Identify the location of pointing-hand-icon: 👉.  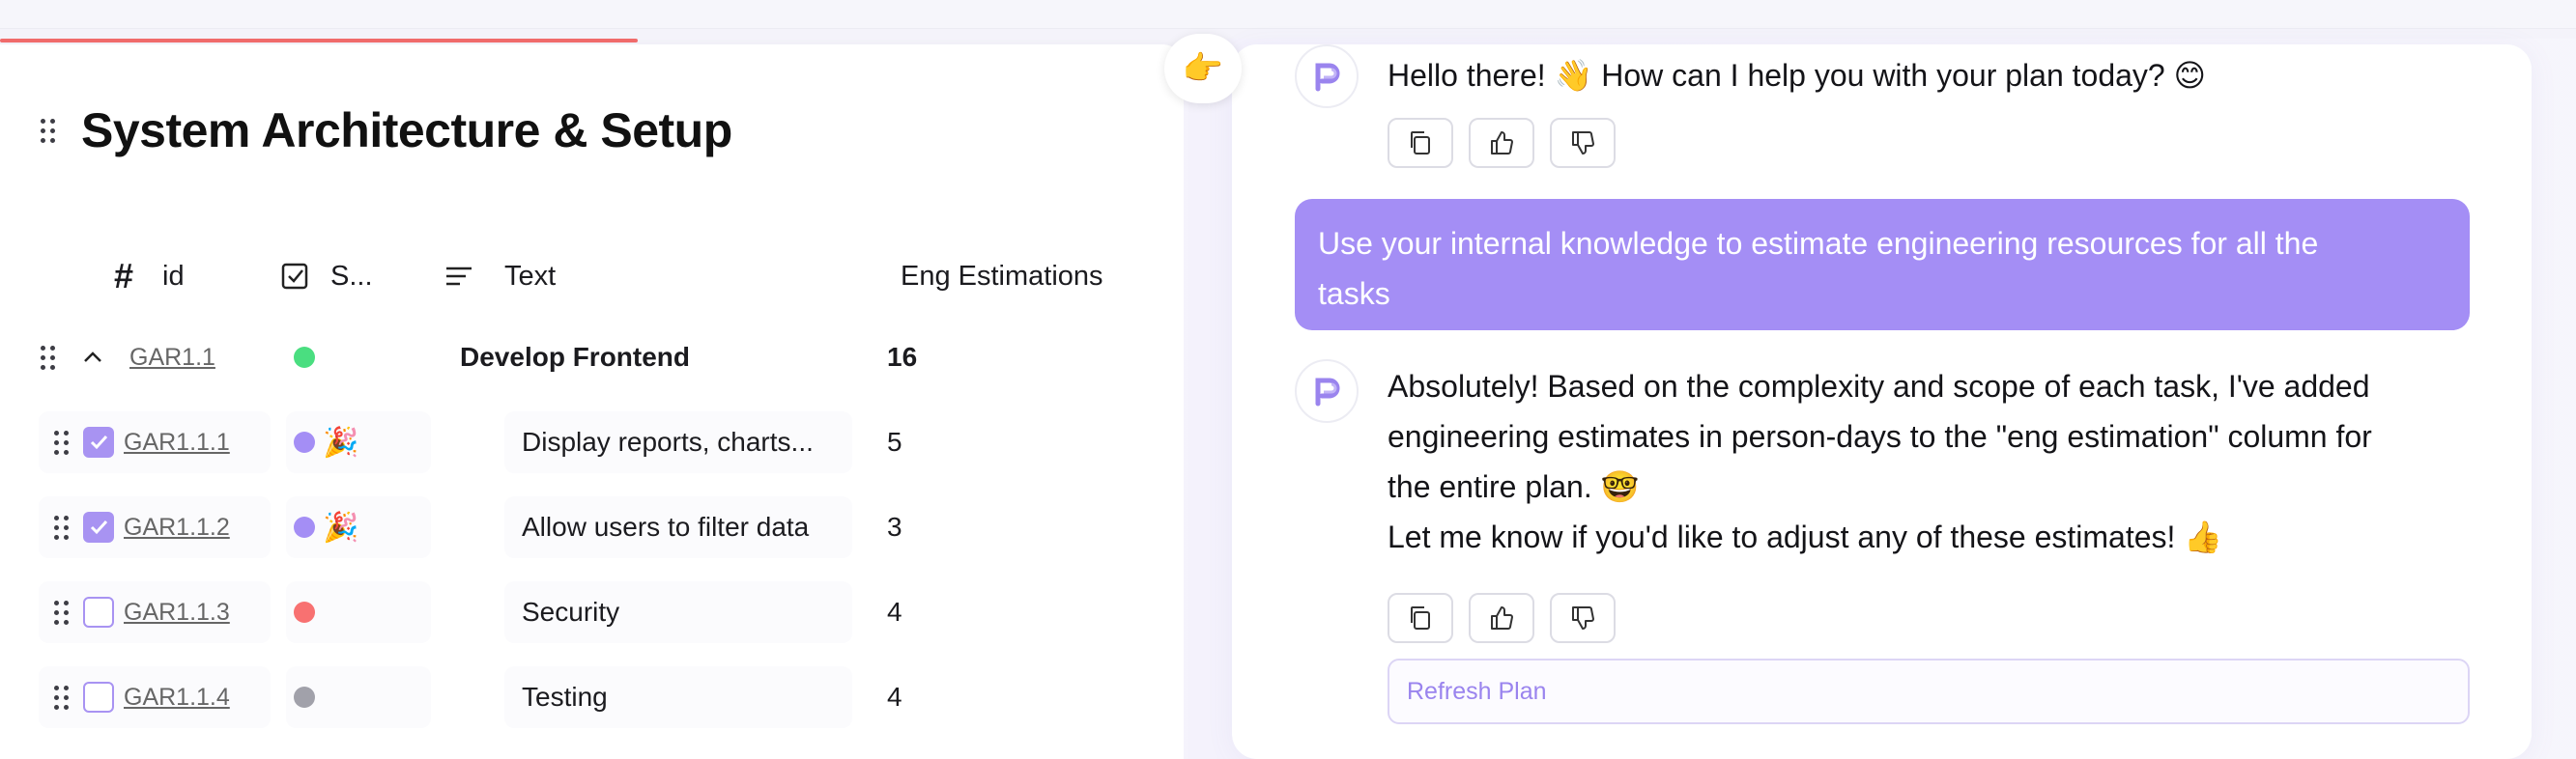
(1203, 68).